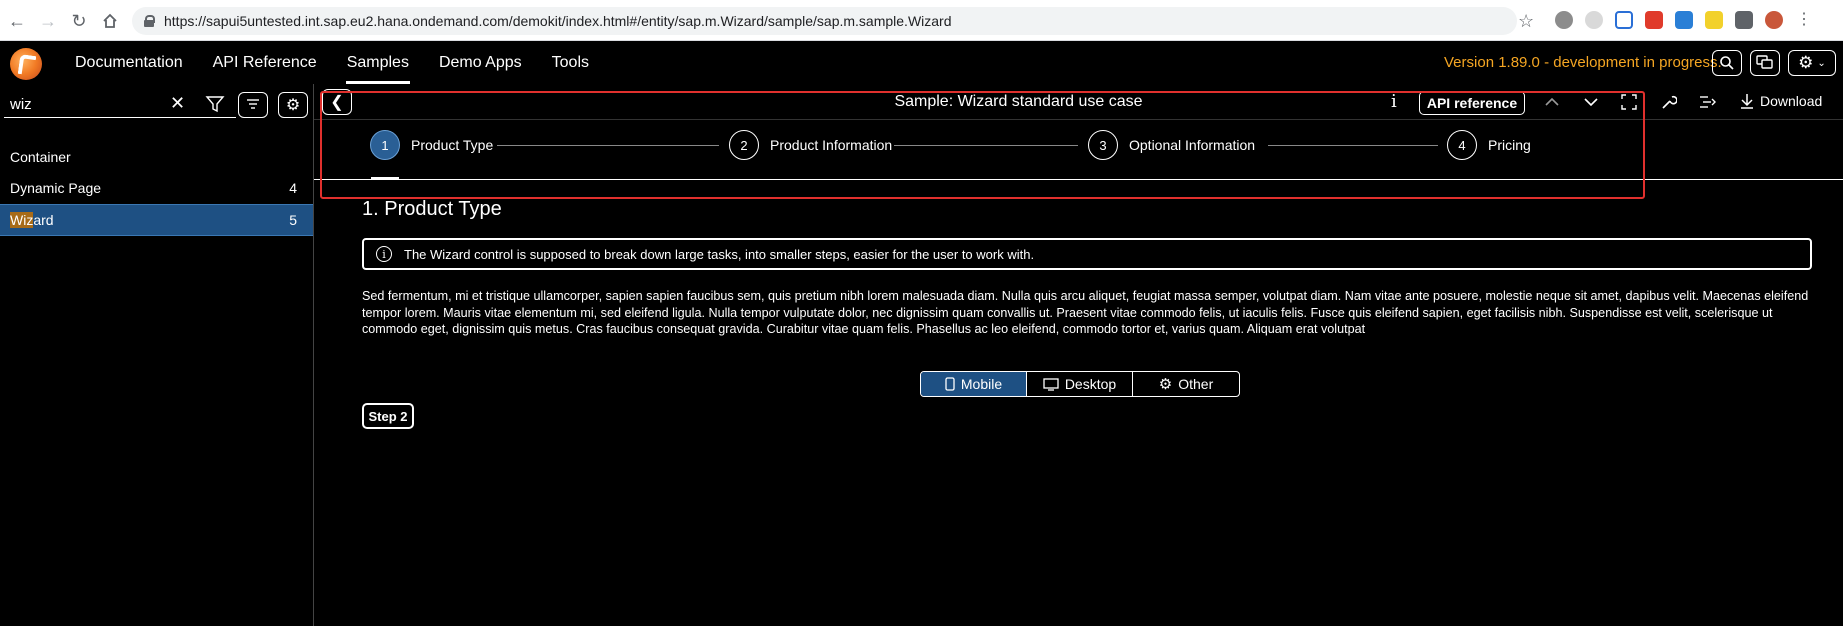 The height and width of the screenshot is (626, 1843). What do you see at coordinates (56, 188) in the screenshot?
I see `tree-item-label: Dynamic Page` at bounding box center [56, 188].